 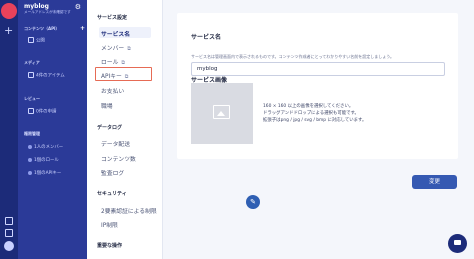 What do you see at coordinates (31, 111) in the screenshot?
I see `review-icon` at bounding box center [31, 111].